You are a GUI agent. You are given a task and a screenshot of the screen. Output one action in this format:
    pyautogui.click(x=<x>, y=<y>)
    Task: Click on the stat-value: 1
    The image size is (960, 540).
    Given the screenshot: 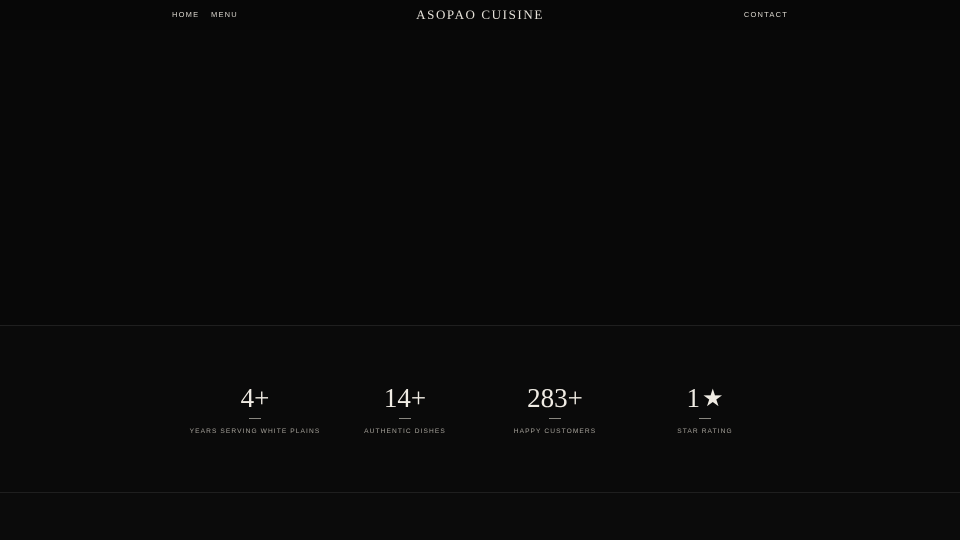 What is the action you would take?
    pyautogui.click(x=693, y=398)
    